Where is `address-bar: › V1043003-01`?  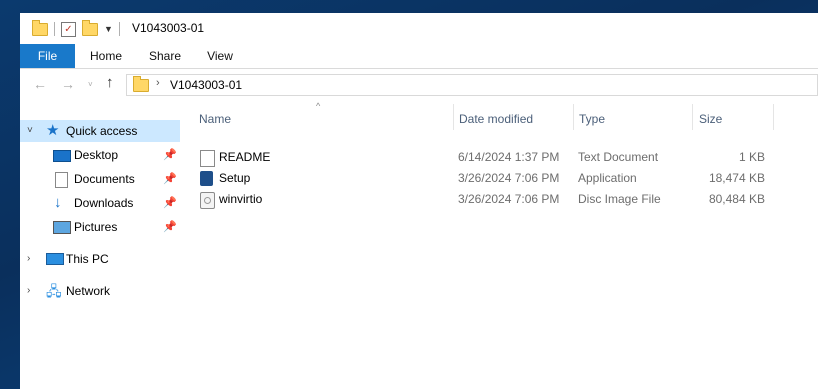
address-bar: › V1043003-01 is located at coordinates (472, 85).